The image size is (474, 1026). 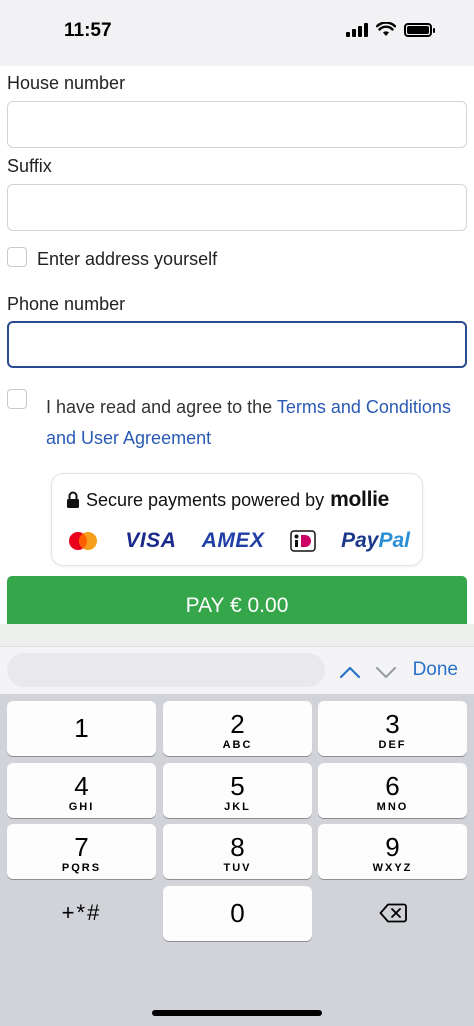 What do you see at coordinates (392, 786) in the screenshot?
I see `key-6-digit: 6` at bounding box center [392, 786].